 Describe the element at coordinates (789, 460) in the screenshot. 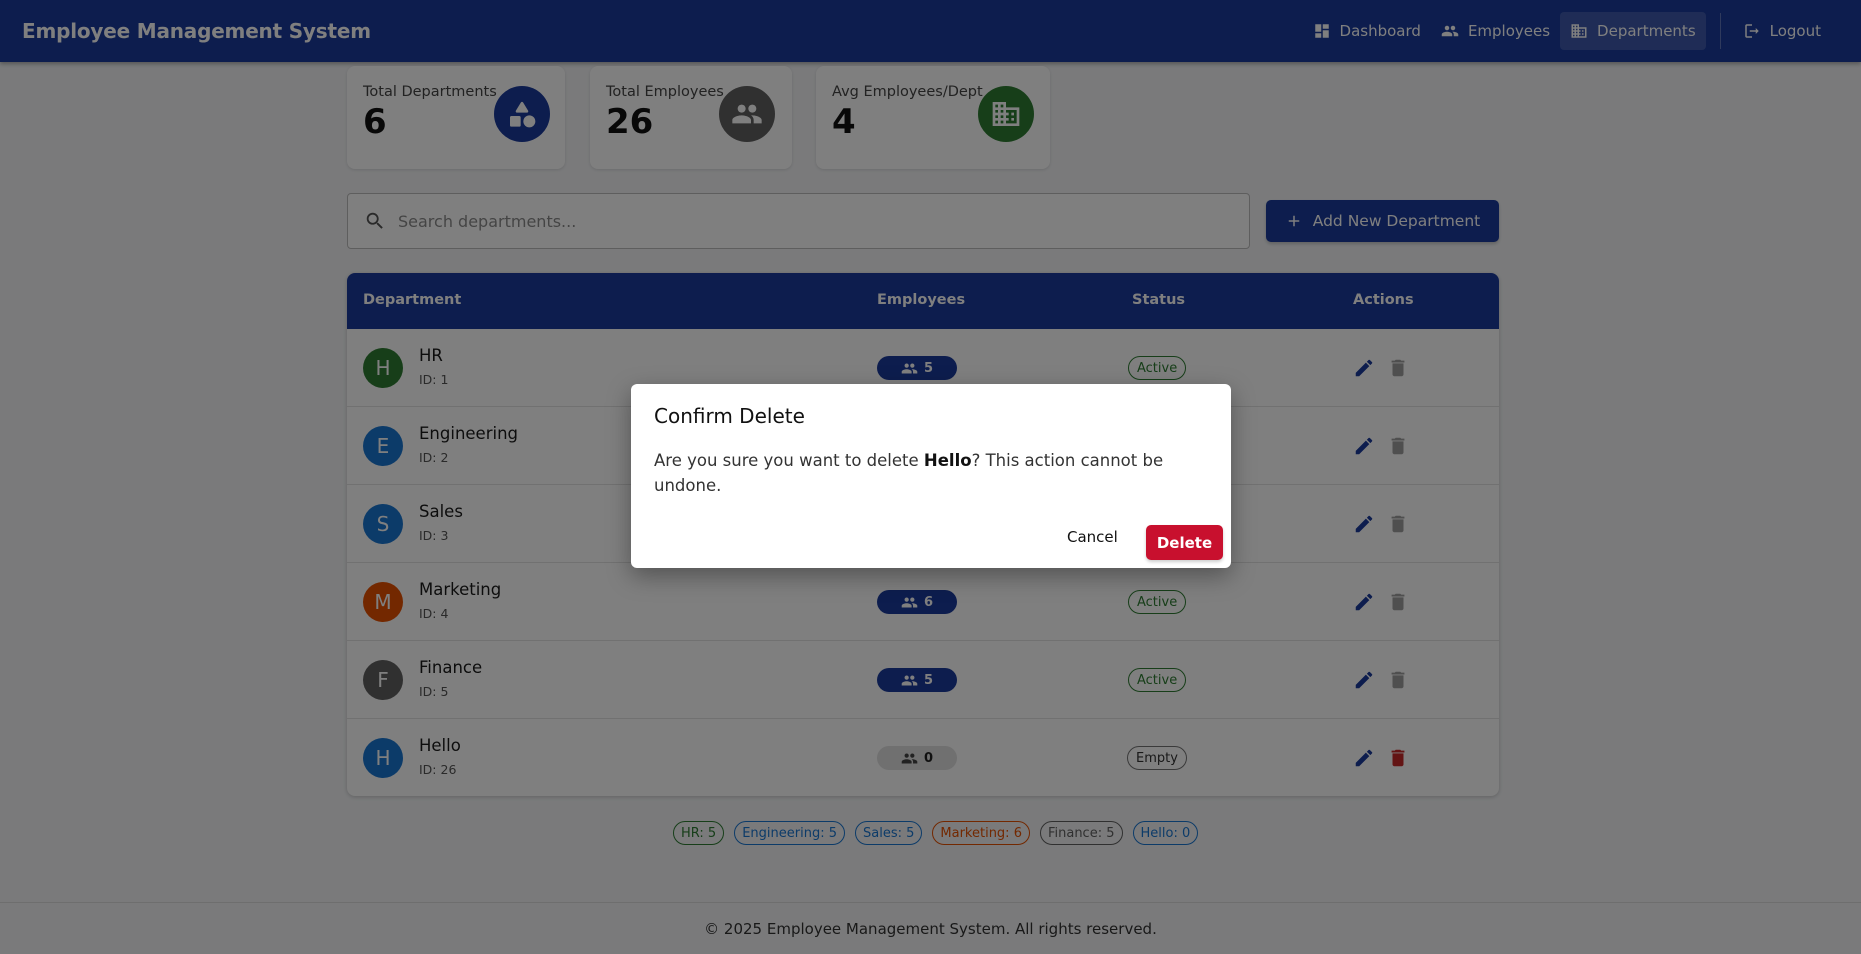

I see `dialog-message-prefix: Are you sure you want to delete` at that location.